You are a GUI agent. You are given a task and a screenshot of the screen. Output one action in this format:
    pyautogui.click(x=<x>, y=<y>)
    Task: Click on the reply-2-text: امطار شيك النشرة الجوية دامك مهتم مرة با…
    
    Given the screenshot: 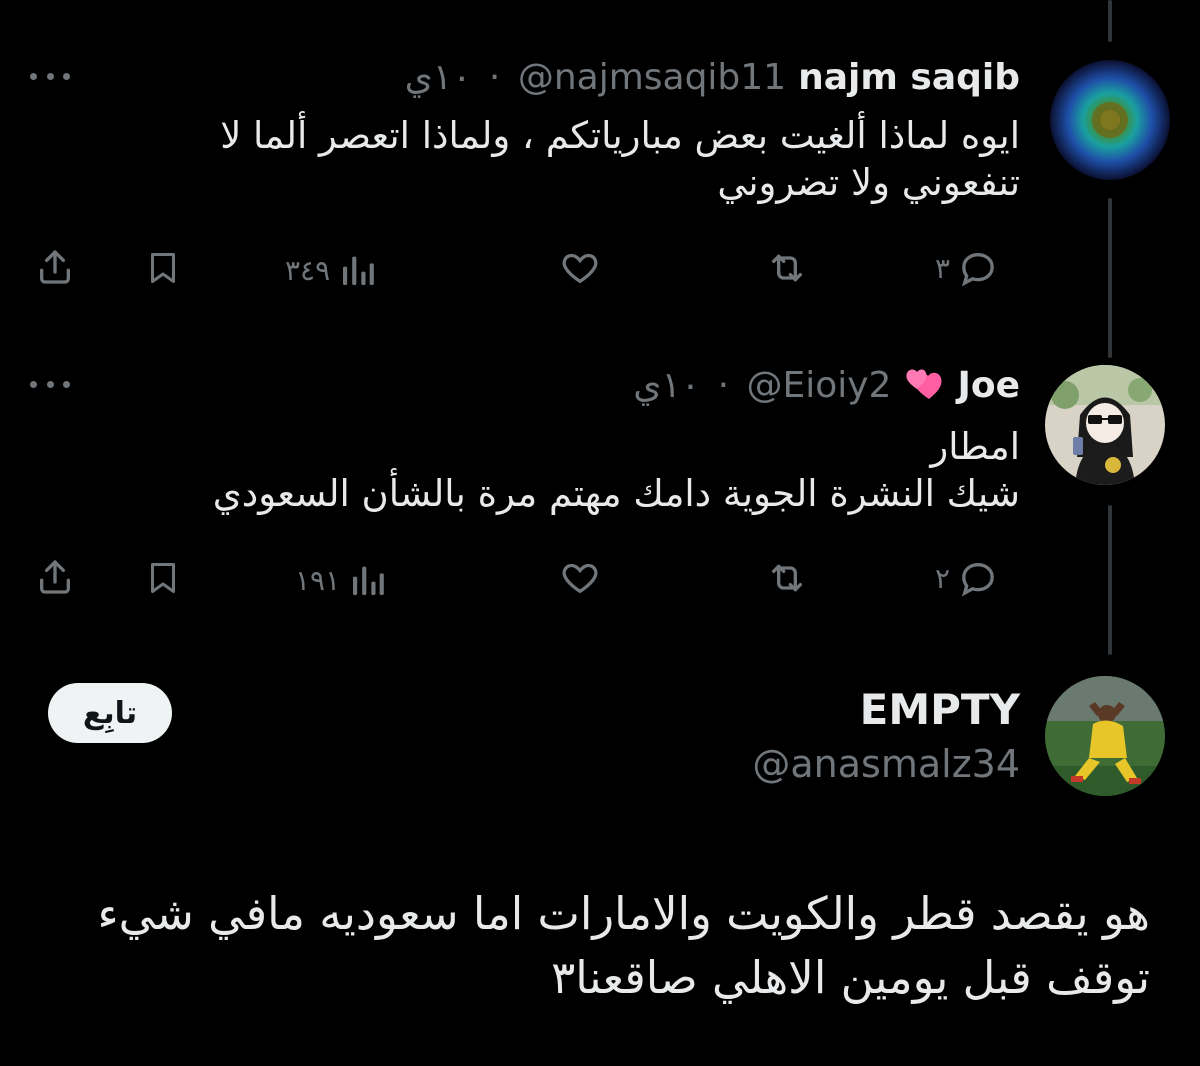 What is the action you would take?
    pyautogui.click(x=616, y=470)
    